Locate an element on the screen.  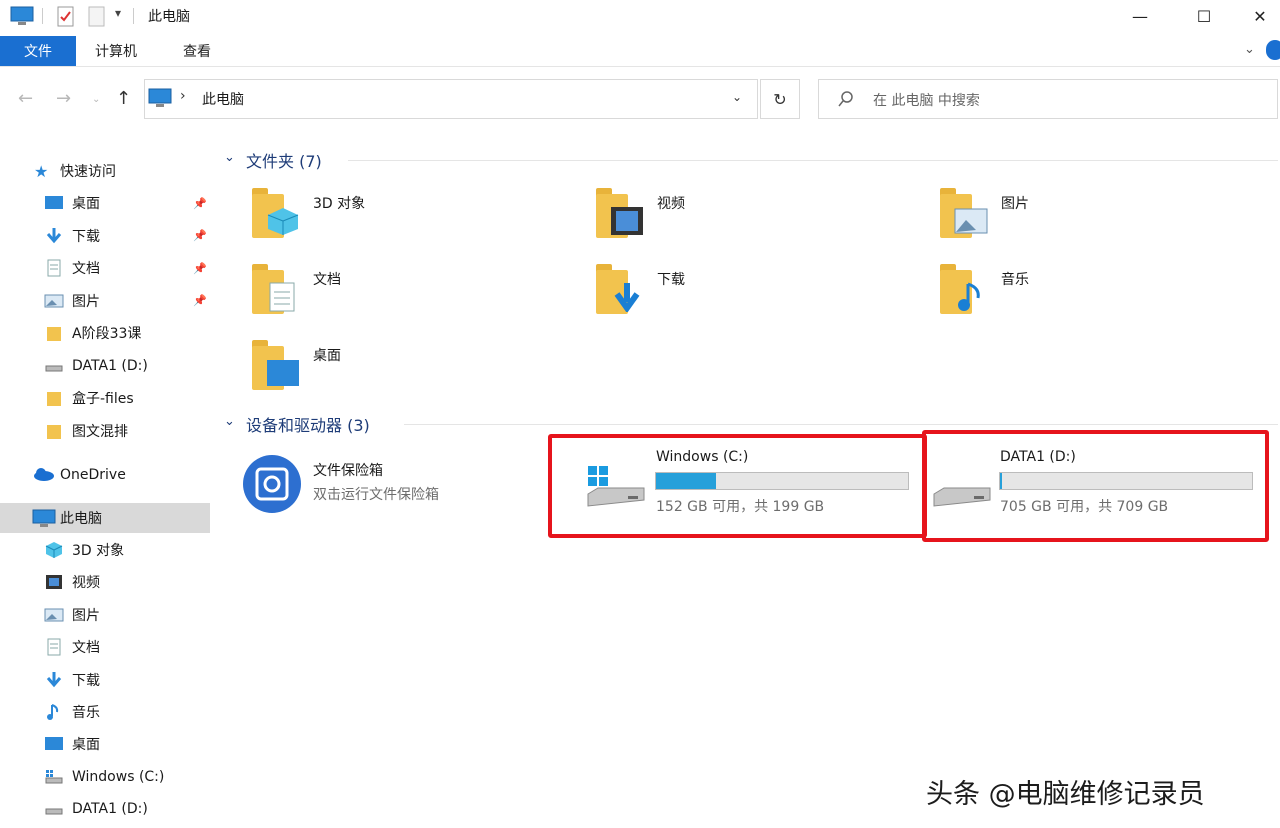
chevron-down-icon: ⌄ is located at coordinates (737, 97).